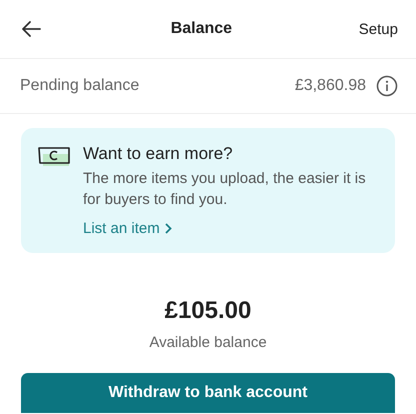 The width and height of the screenshot is (416, 414). What do you see at coordinates (168, 228) in the screenshot?
I see `chevron-icon` at bounding box center [168, 228].